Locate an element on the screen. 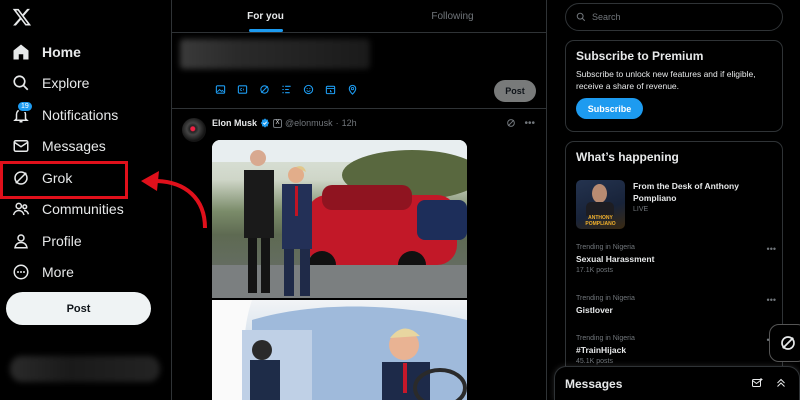 Image resolution: width=800 pixels, height=400 pixels. emoji-icon is located at coordinates (308, 89).